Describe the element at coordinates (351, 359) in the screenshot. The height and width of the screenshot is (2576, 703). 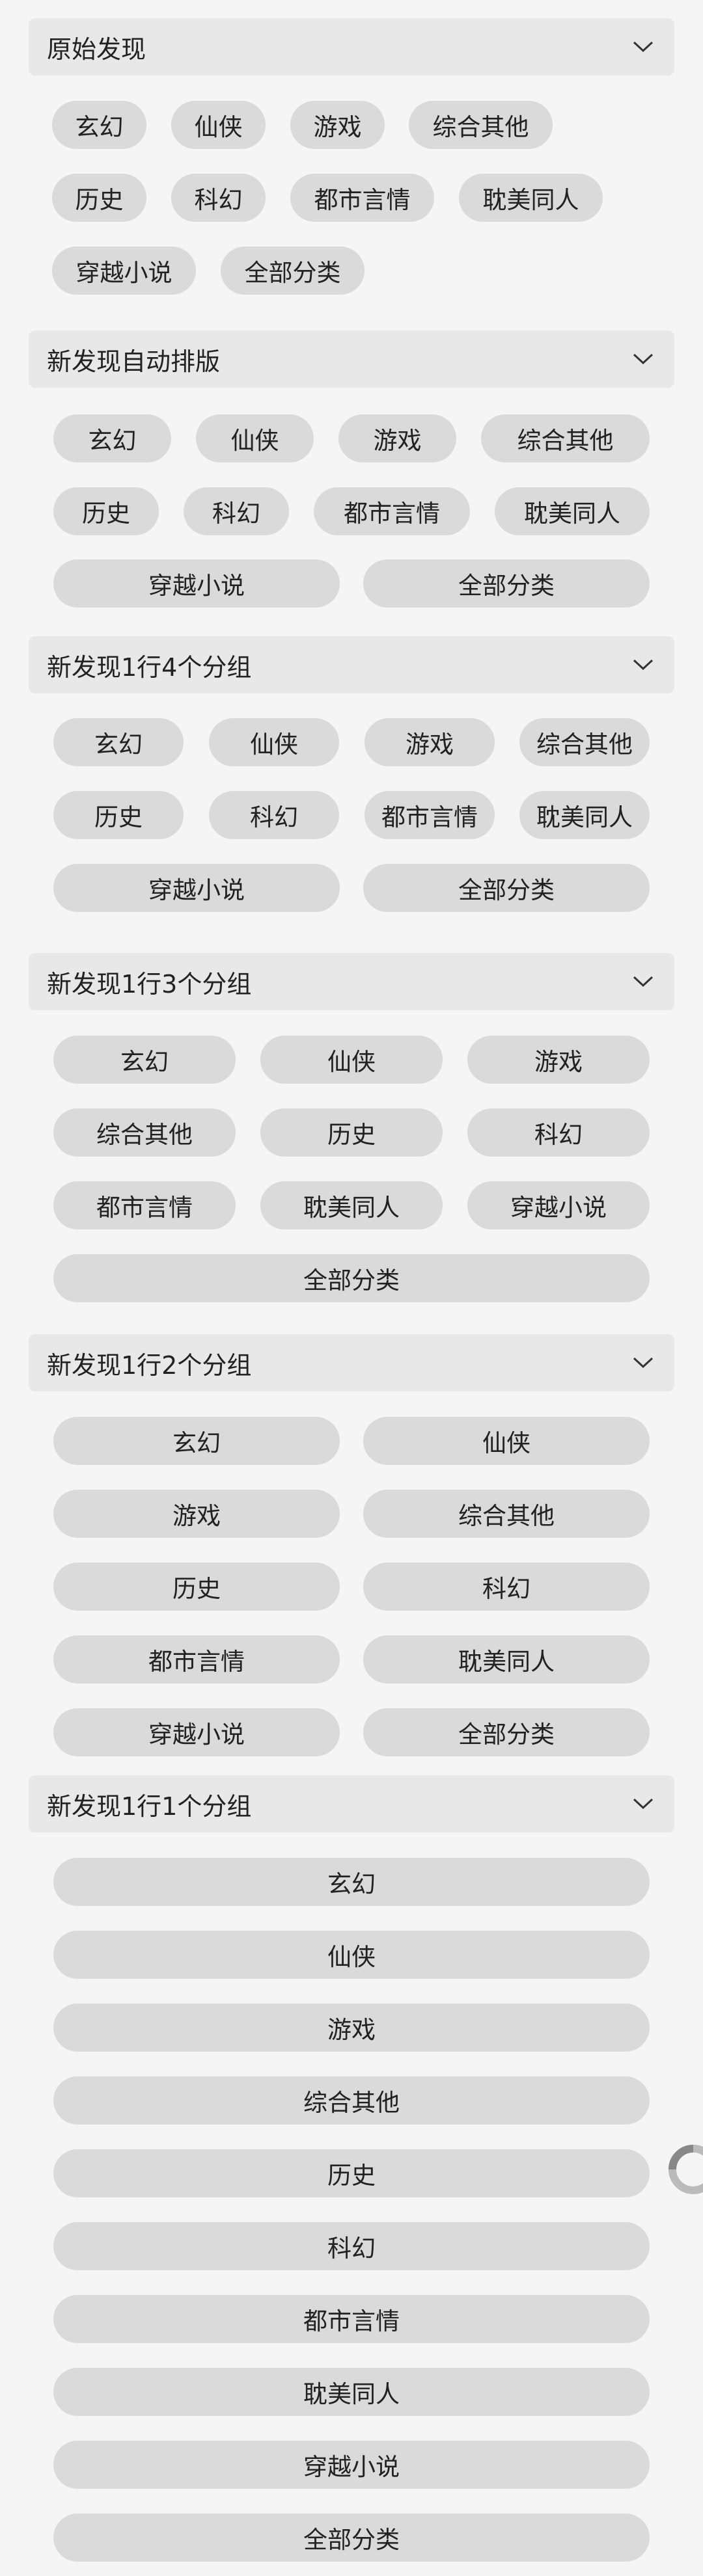
I see `section-header-auto: 新发现自动排版` at that location.